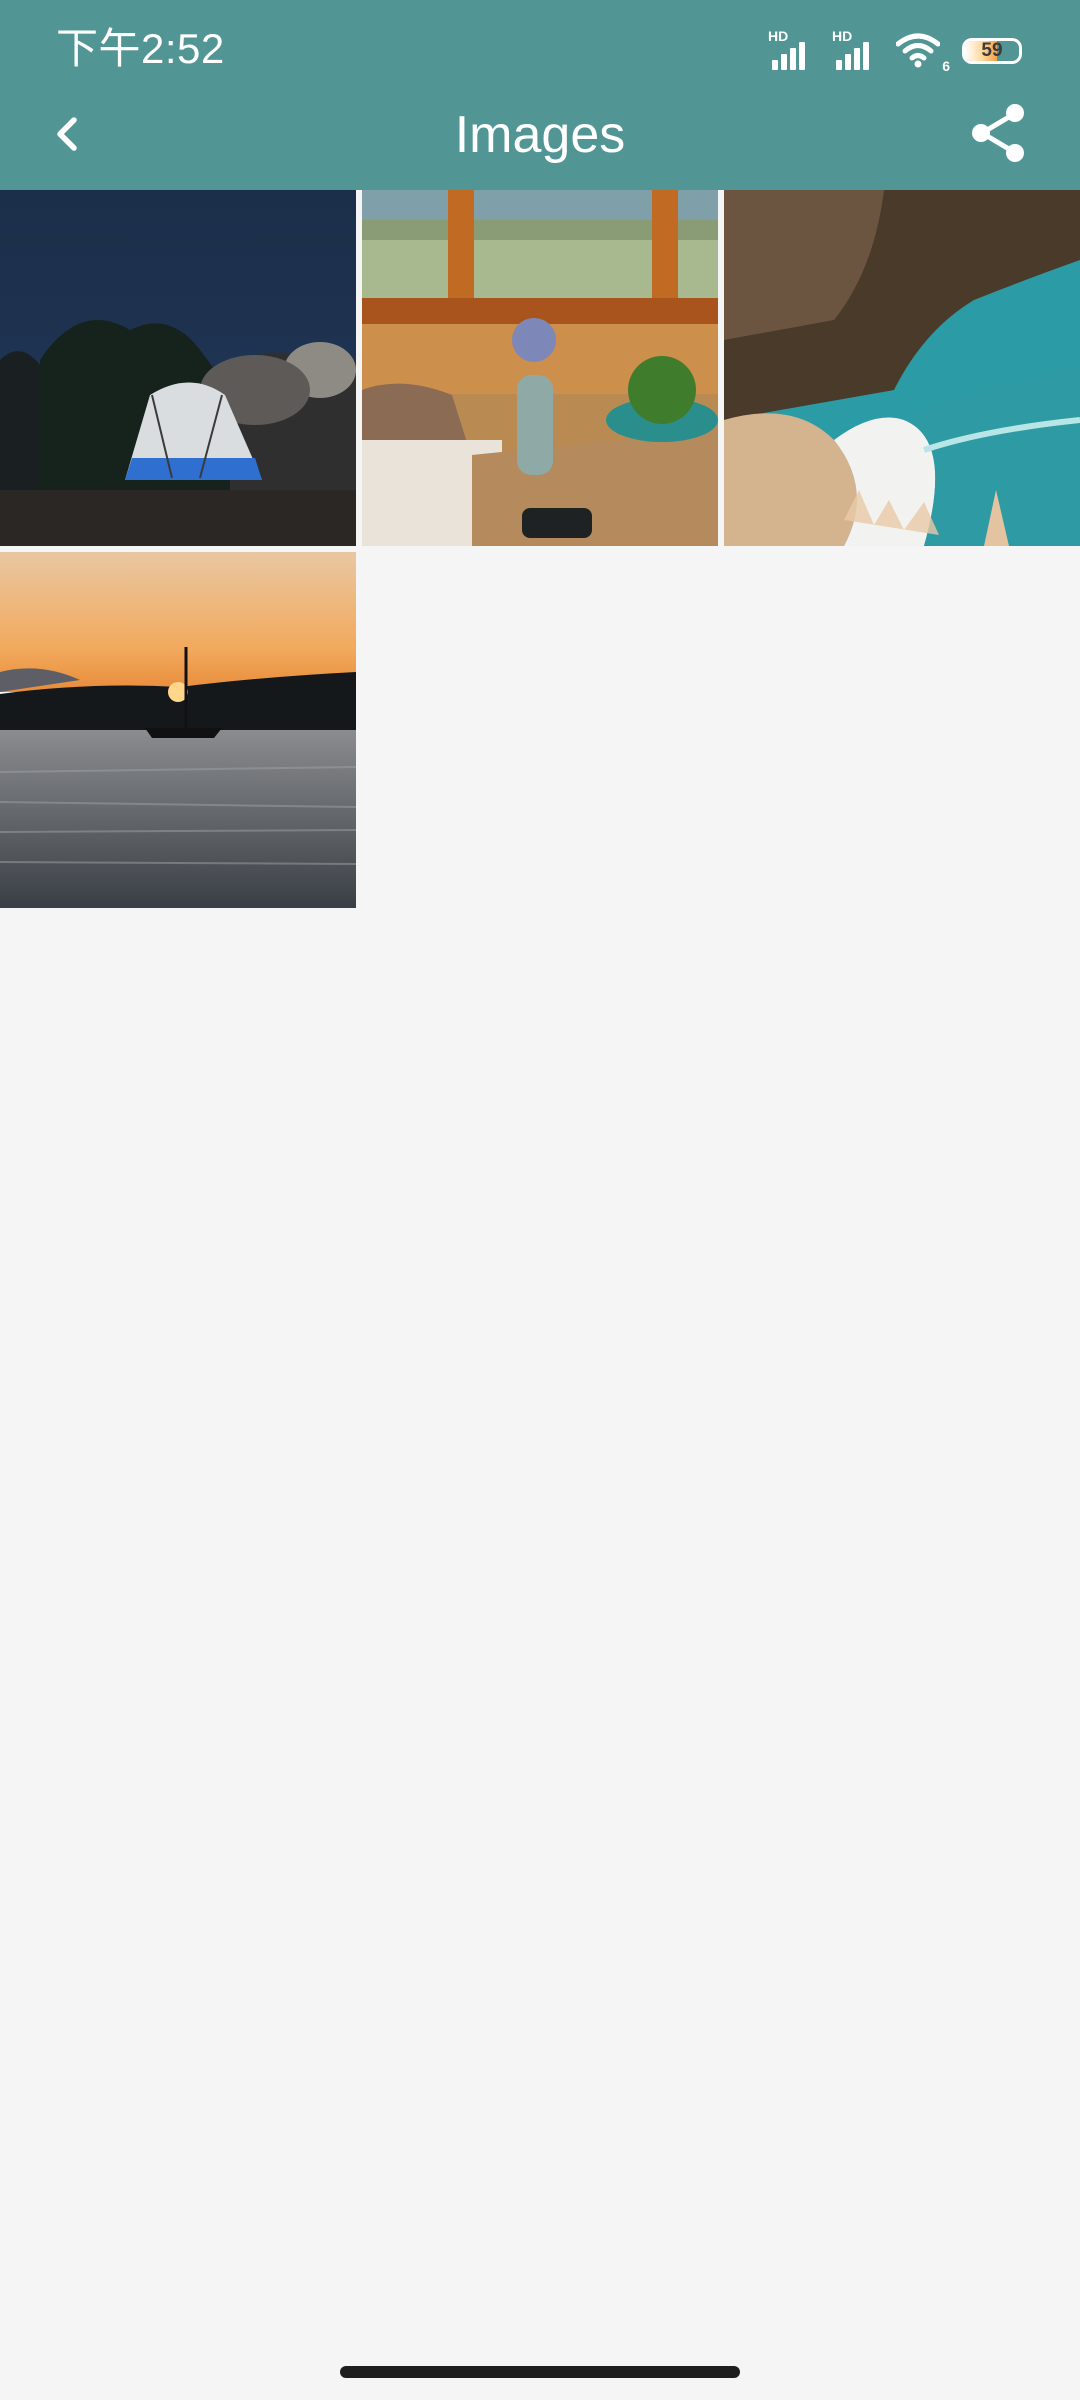 The width and height of the screenshot is (1080, 2400). I want to click on image-thumbnail-cabin, so click(540, 368).